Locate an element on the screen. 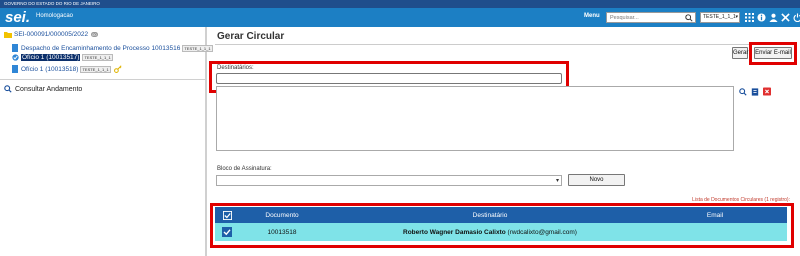 The height and width of the screenshot is (256, 800). search-recipient-icon is located at coordinates (743, 92).